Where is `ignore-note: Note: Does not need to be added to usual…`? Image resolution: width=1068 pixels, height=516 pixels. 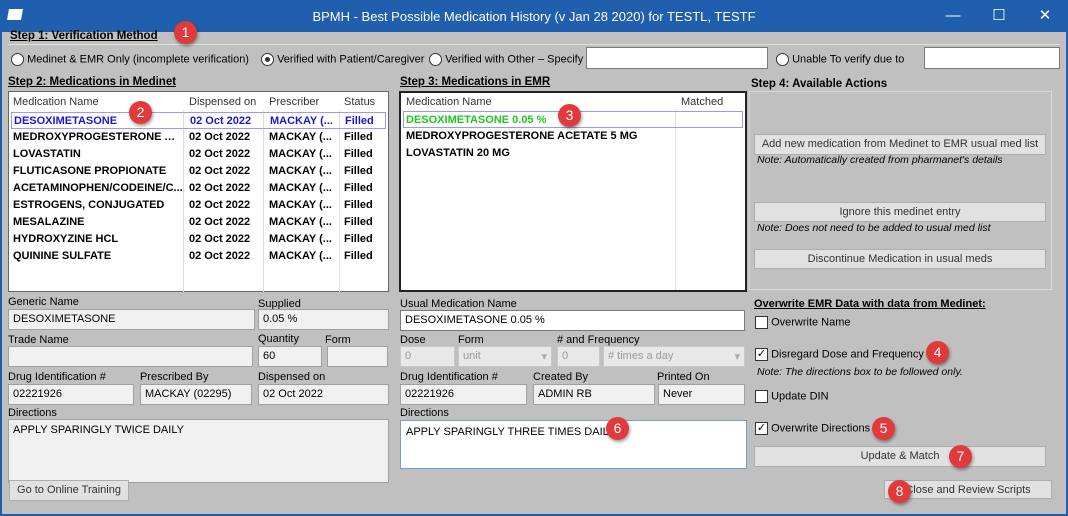
ignore-note: Note: Does not need to be added to usual… is located at coordinates (874, 228).